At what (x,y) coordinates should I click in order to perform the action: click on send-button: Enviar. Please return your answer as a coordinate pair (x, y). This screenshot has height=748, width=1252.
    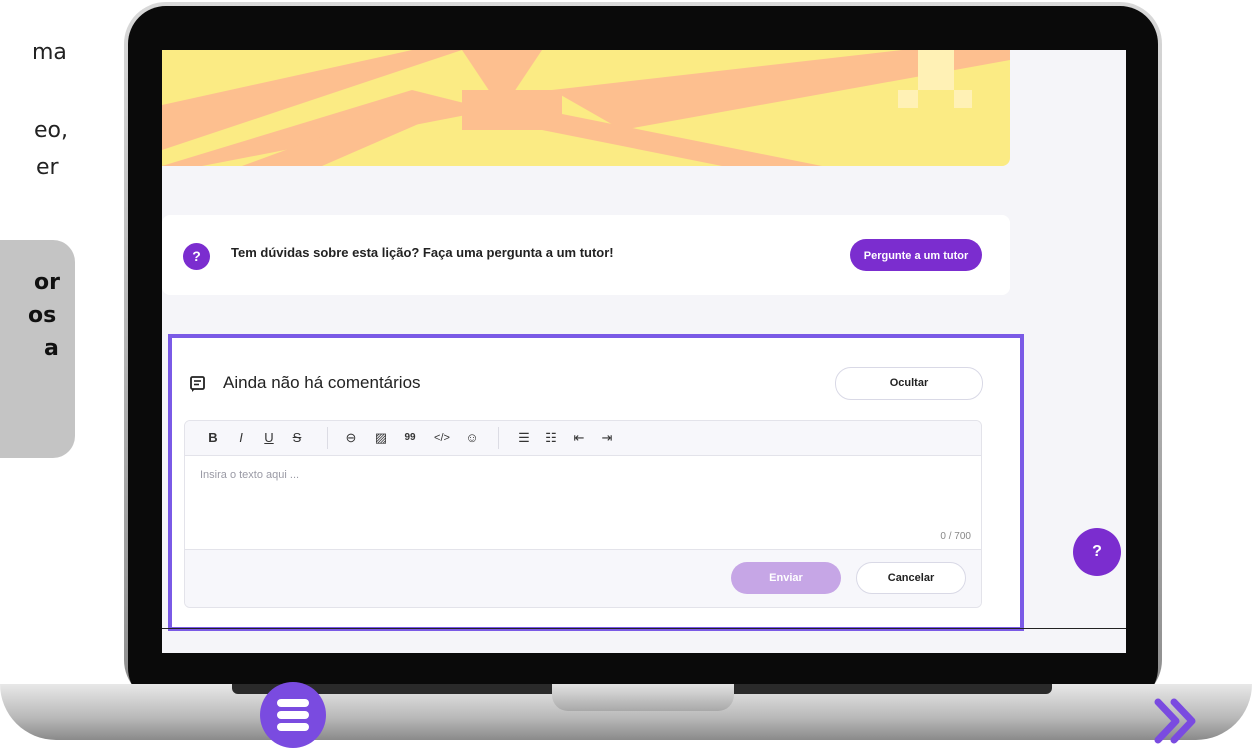
    Looking at the image, I should click on (786, 578).